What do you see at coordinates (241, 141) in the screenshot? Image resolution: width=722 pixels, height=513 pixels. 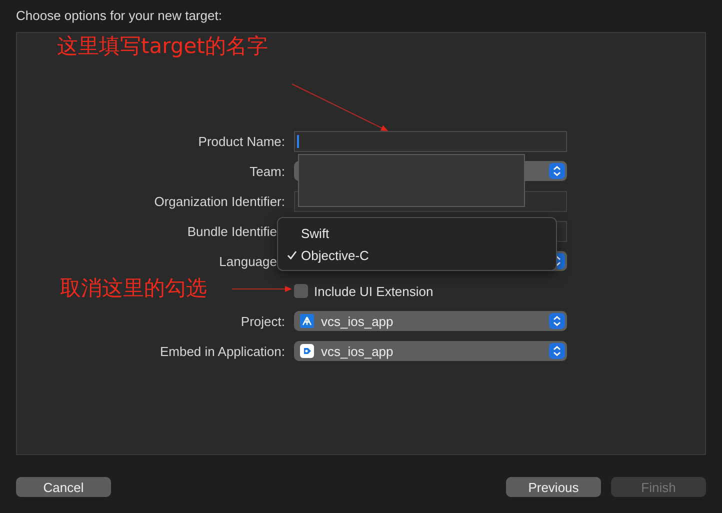 I see `field-label: Product Name:` at bounding box center [241, 141].